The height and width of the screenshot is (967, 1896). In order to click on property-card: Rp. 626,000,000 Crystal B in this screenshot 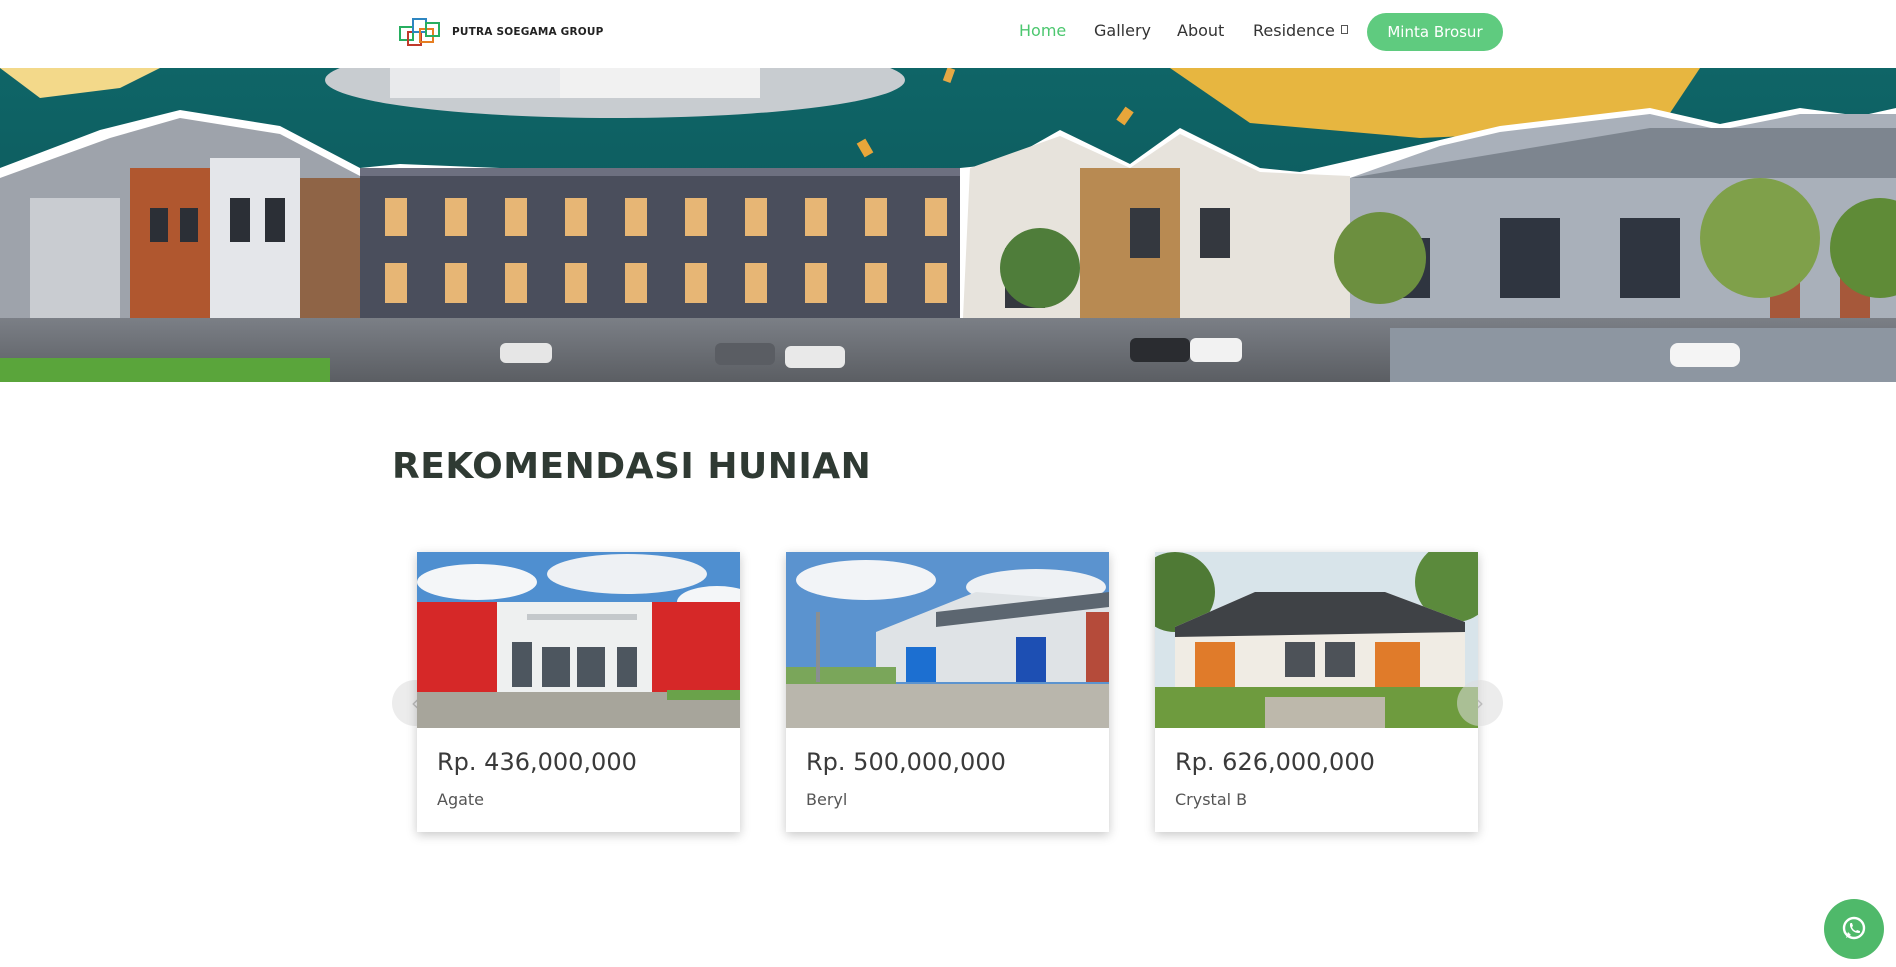, I will do `click(1316, 692)`.